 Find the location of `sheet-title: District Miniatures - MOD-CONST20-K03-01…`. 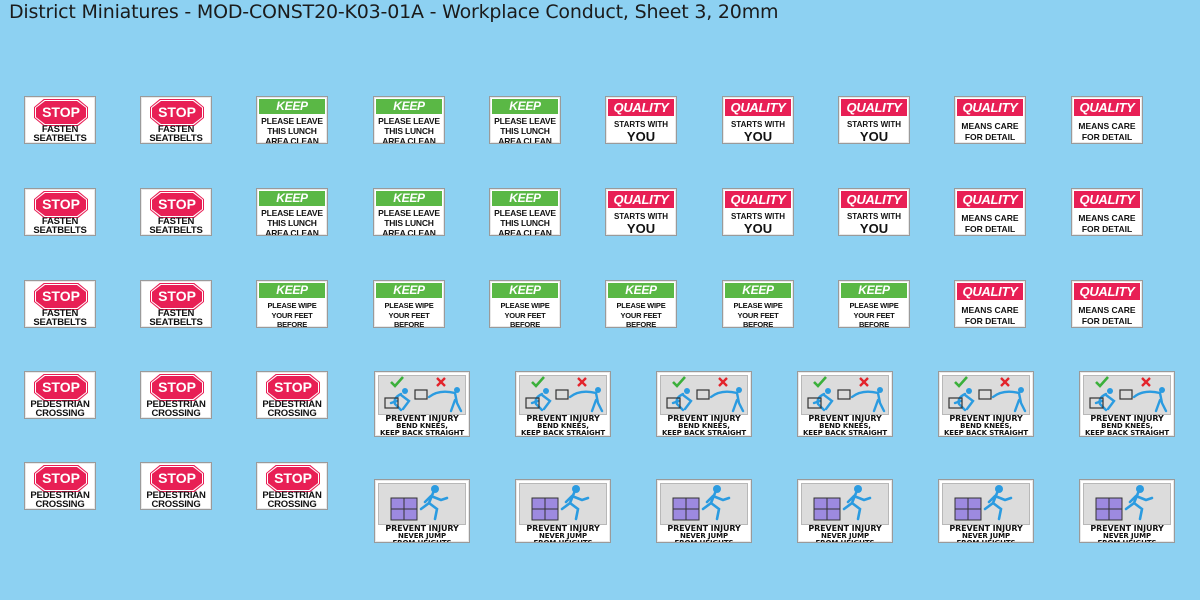

sheet-title: District Miniatures - MOD-CONST20-K03-01… is located at coordinates (394, 12).